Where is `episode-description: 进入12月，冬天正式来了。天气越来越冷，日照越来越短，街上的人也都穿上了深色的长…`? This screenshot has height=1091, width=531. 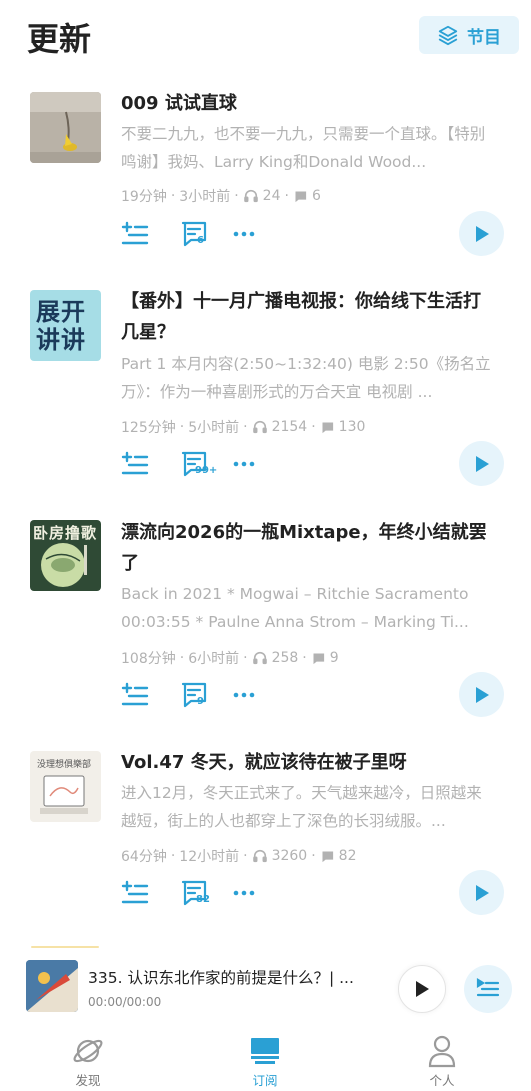
episode-description: 进入12月，冬天正式来了。天气越来越冷，日照越来越短，街上的人也都穿上了深色的长… is located at coordinates (301, 807).